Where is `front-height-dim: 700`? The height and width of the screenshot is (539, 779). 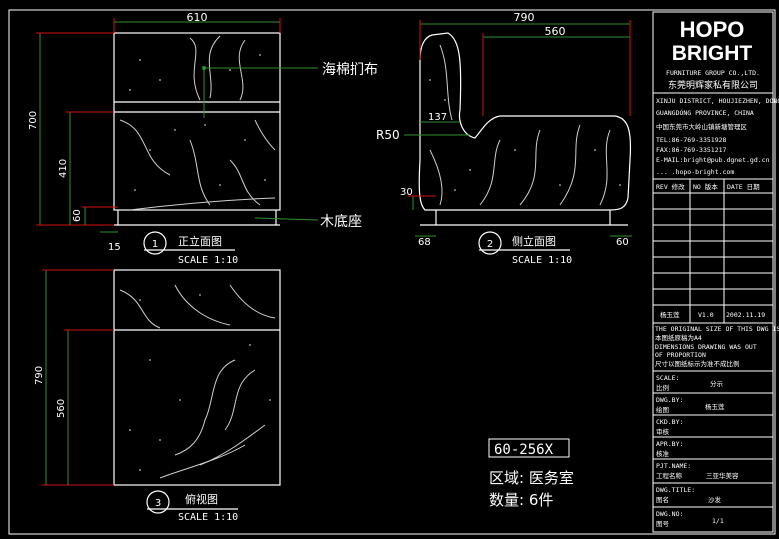
front-height-dim: 700 is located at coordinates (33, 120).